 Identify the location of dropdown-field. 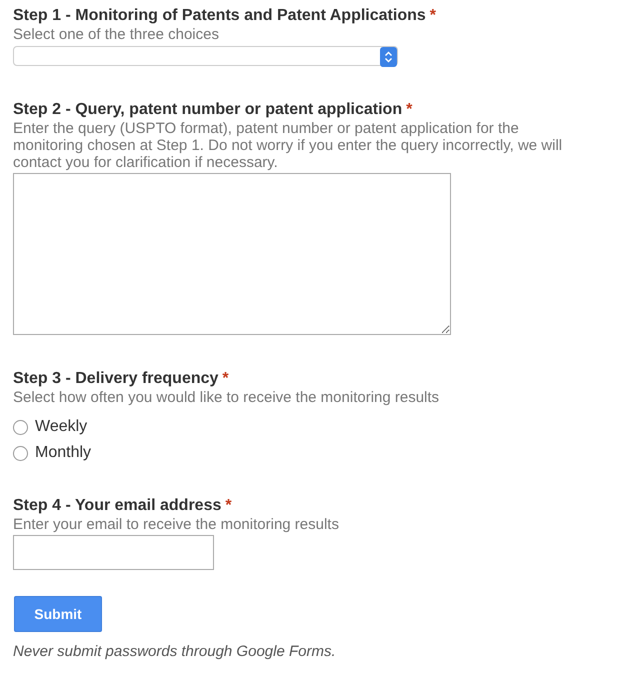
(205, 56).